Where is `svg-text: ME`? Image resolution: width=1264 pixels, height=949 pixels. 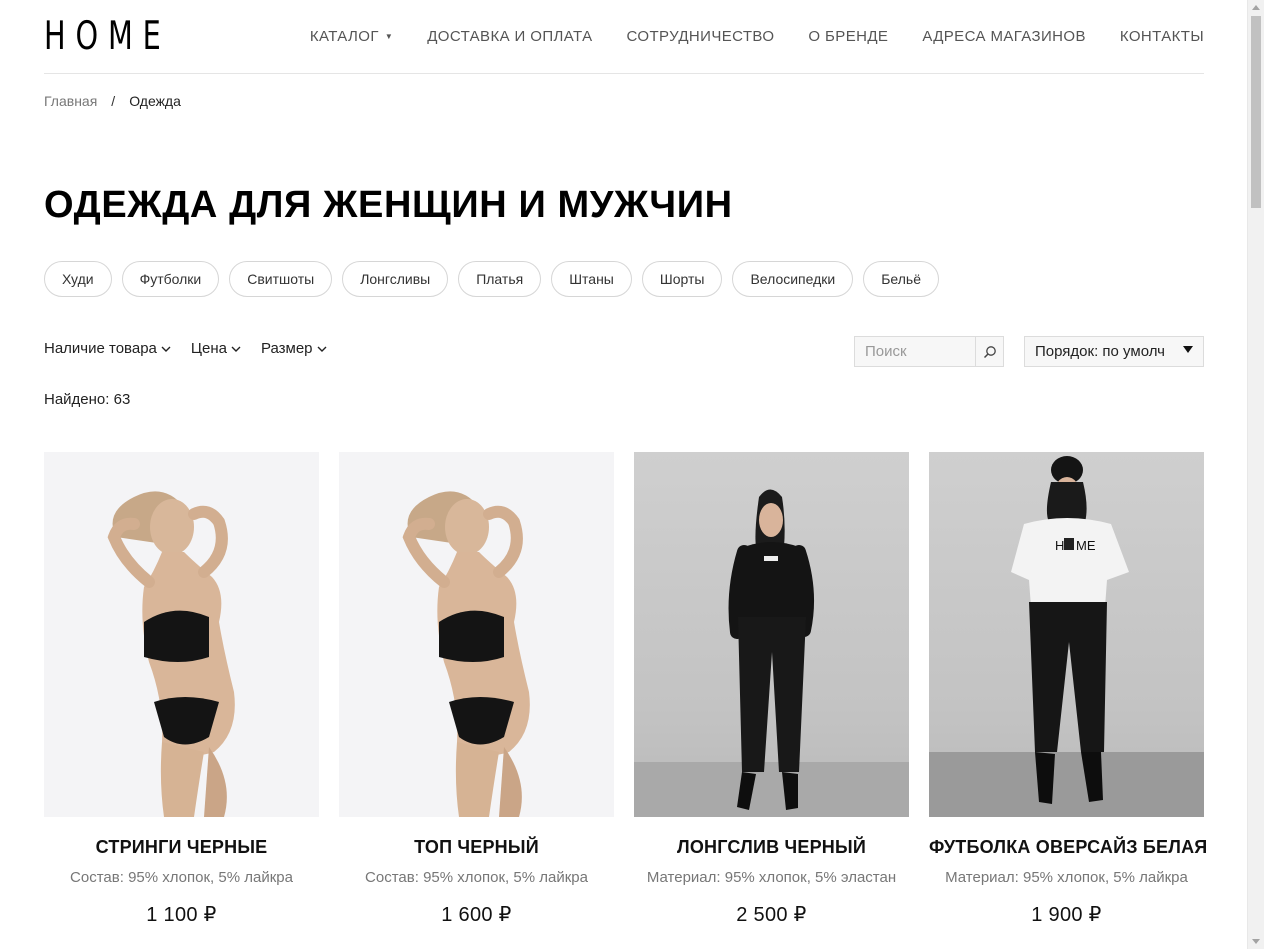
svg-text: ME is located at coordinates (1086, 545).